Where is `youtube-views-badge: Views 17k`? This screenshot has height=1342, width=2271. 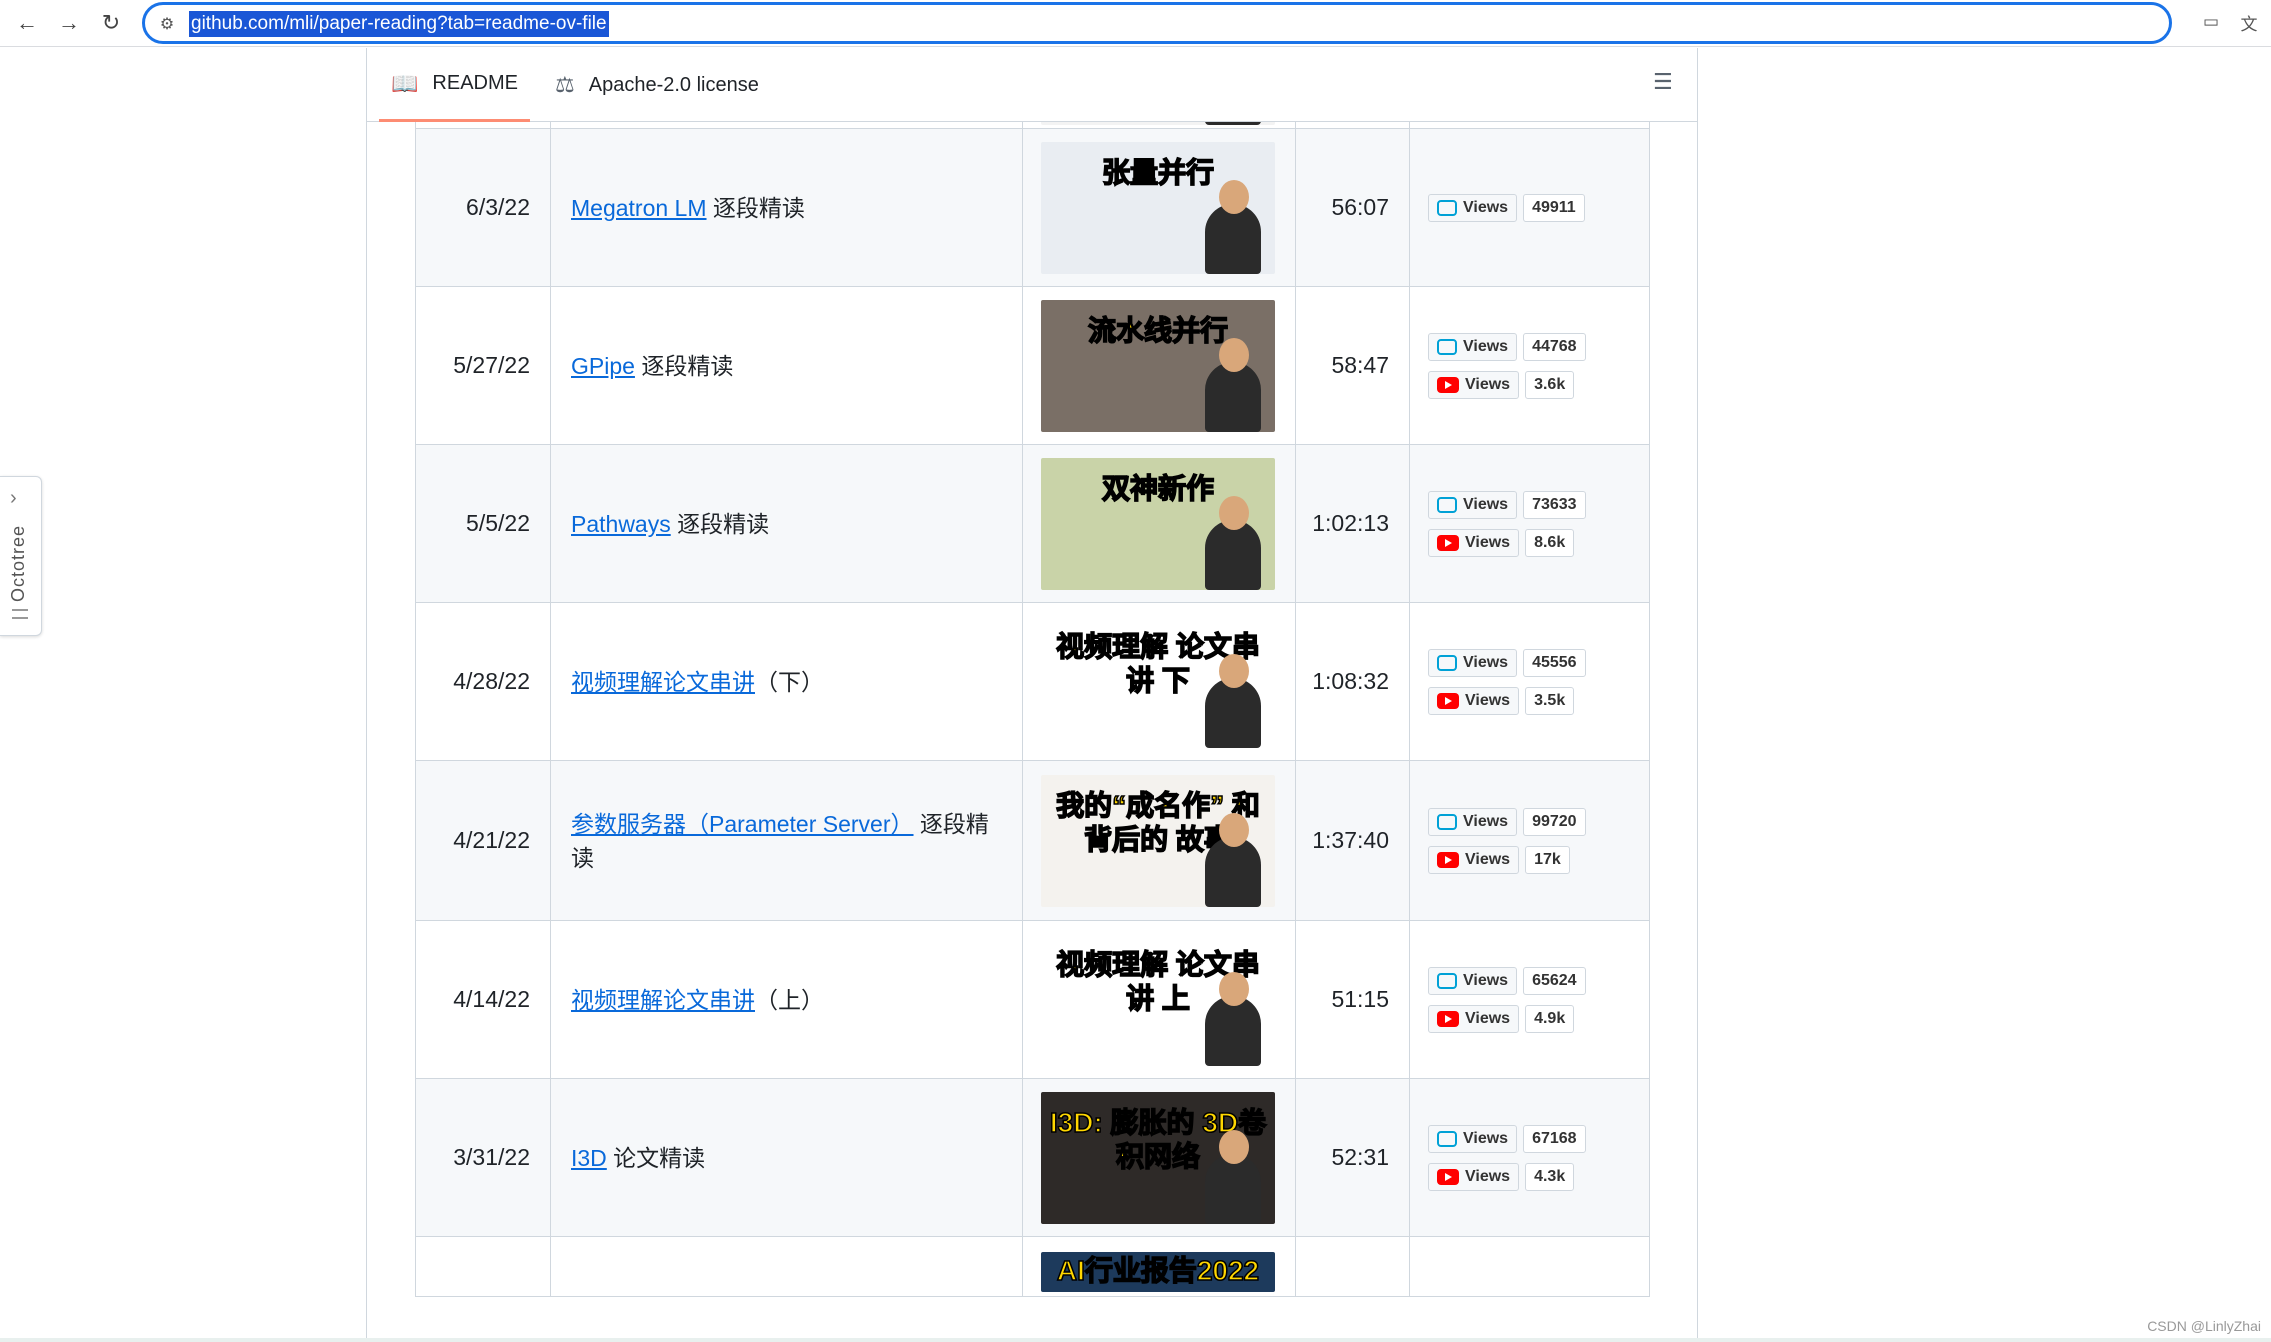
youtube-views-badge: Views 17k is located at coordinates (1538, 860).